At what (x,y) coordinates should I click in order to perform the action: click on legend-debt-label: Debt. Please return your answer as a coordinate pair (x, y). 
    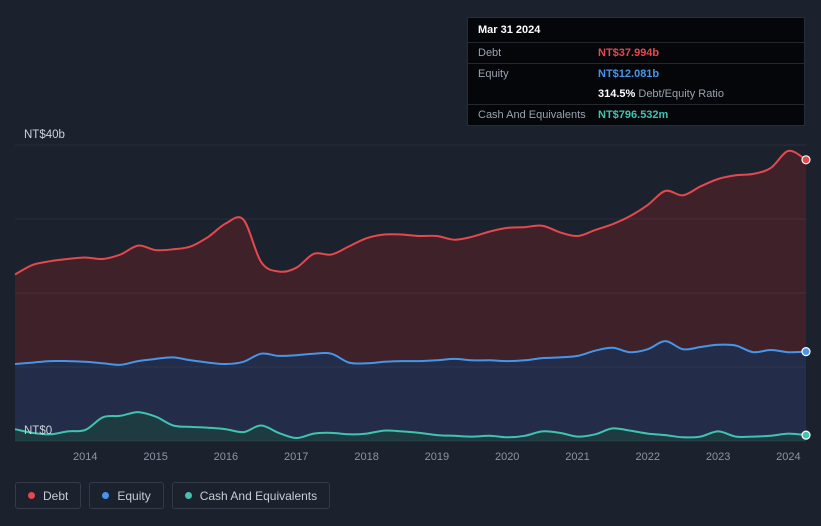
    Looking at the image, I should click on (56, 495).